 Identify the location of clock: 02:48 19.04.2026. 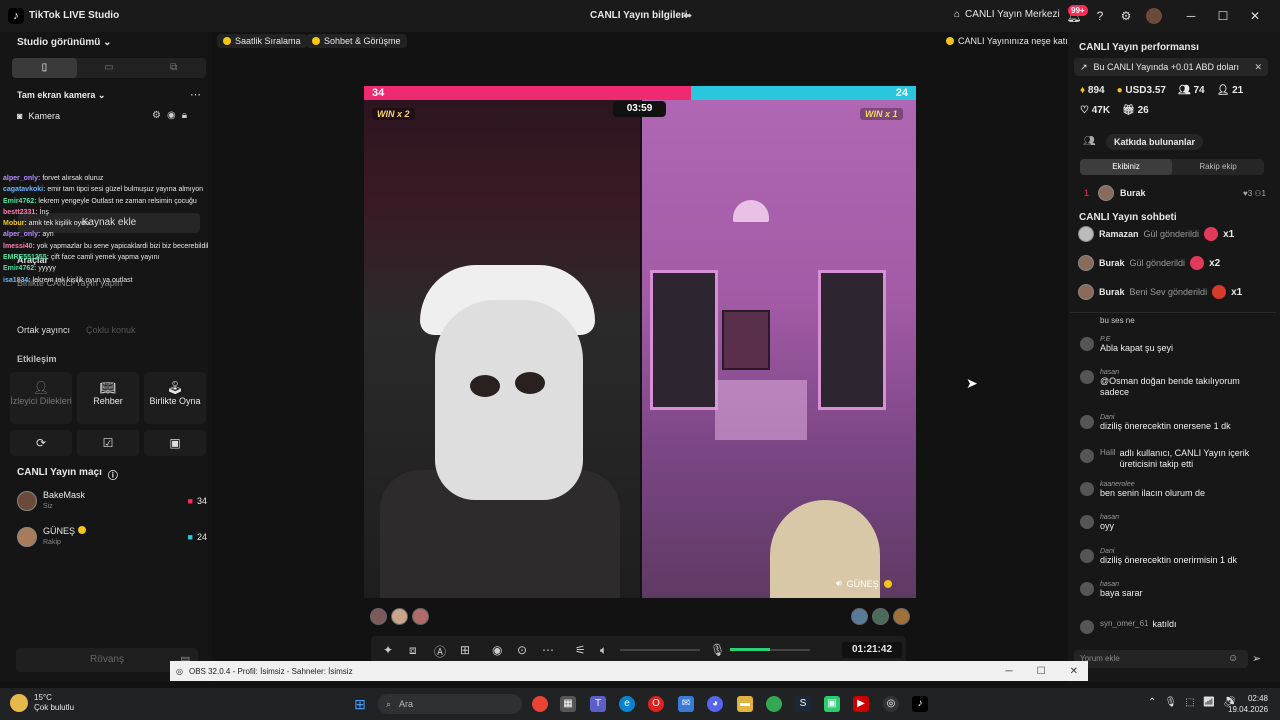
(1248, 704).